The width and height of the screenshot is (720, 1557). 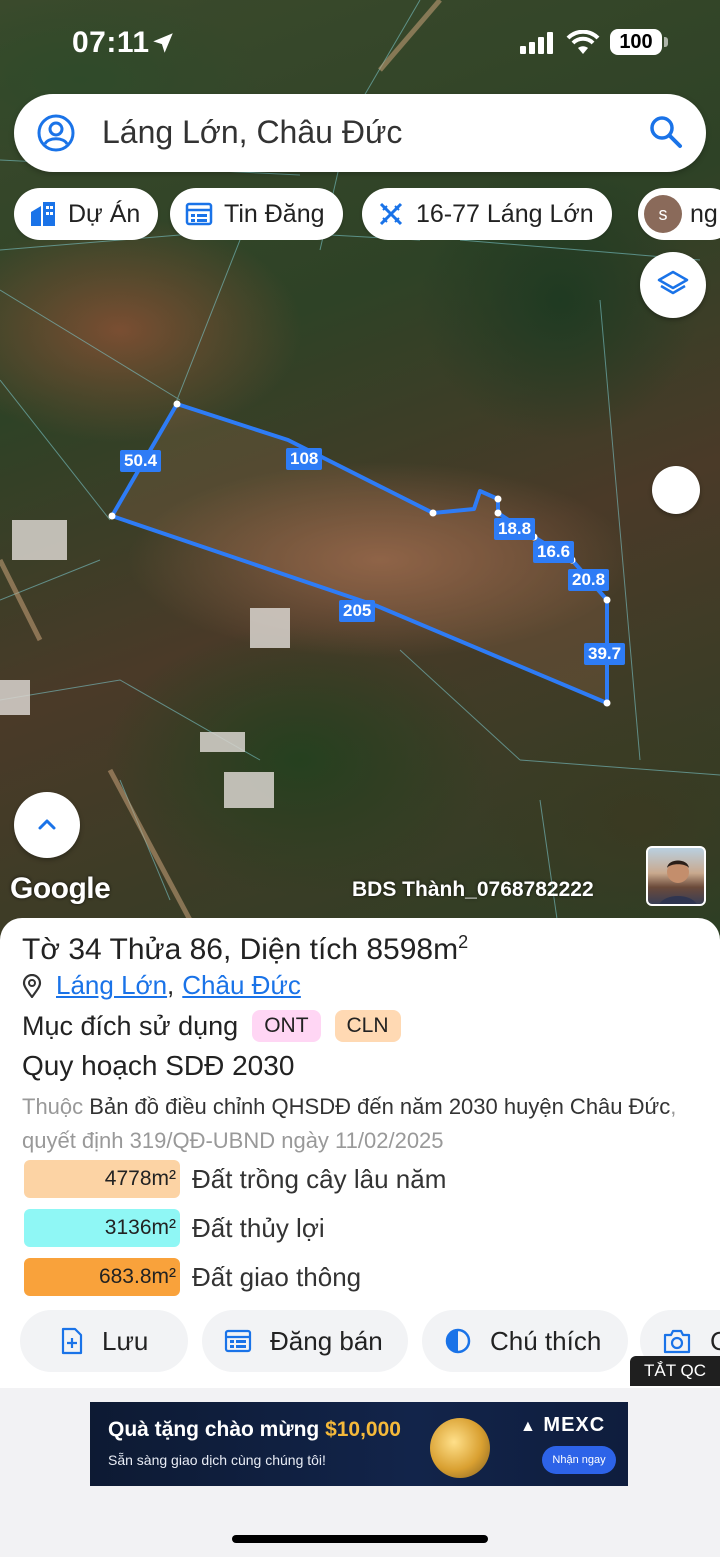 What do you see at coordinates (326, 1340) in the screenshot?
I see `post-sale-label: Đăng bán` at bounding box center [326, 1340].